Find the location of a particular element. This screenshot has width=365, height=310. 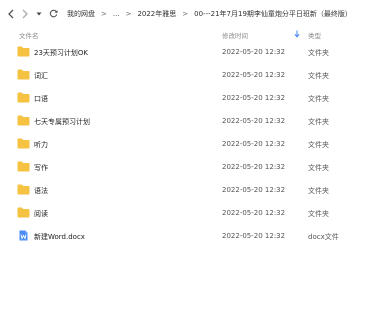

forward-button is located at coordinates (25, 13).